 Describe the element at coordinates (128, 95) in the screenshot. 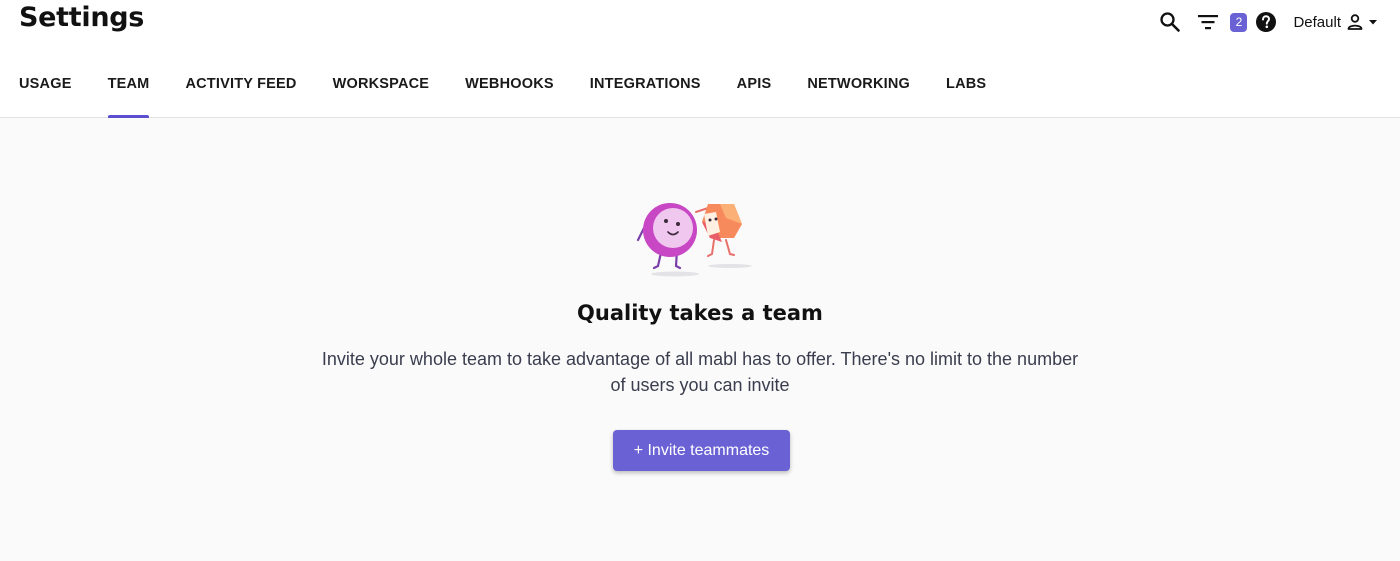

I see `tab-team: TEAM` at that location.